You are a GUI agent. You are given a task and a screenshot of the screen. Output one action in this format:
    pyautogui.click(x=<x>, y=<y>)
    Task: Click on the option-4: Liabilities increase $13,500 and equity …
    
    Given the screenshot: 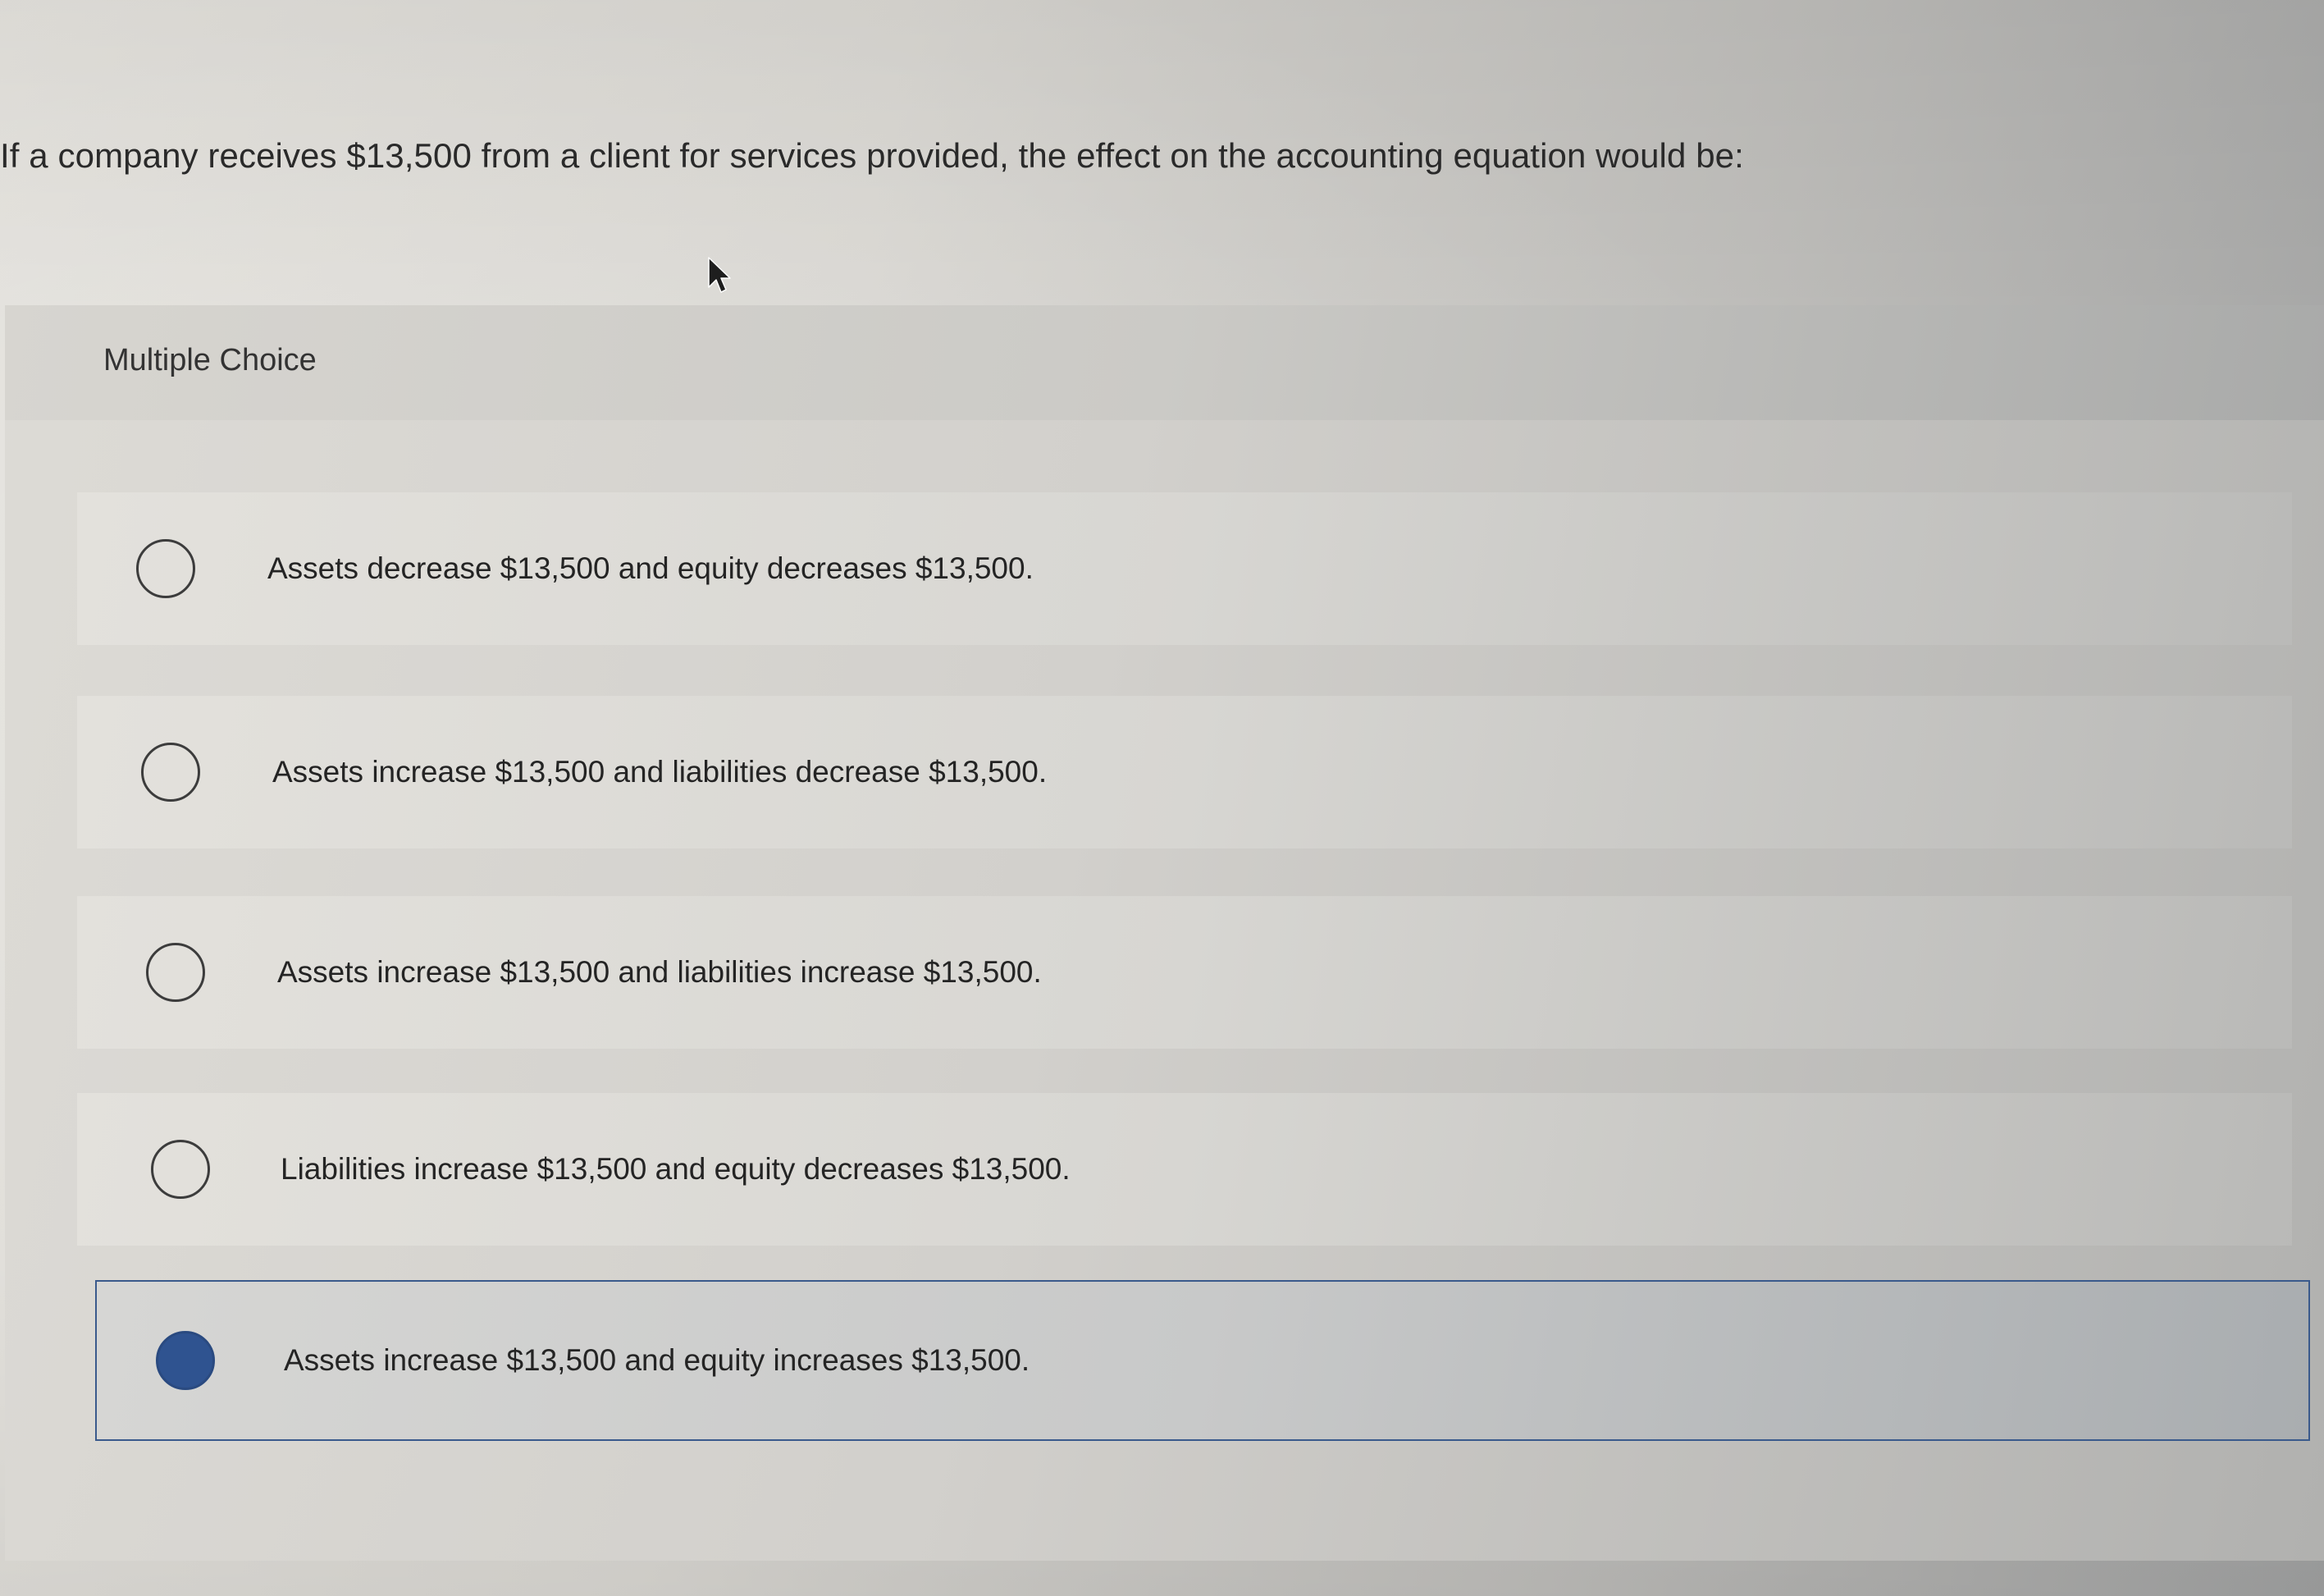 What is the action you would take?
    pyautogui.click(x=1184, y=1169)
    